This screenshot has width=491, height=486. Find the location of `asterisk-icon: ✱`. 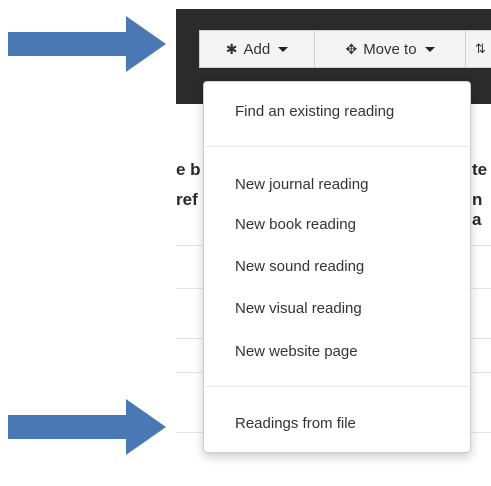

asterisk-icon: ✱ is located at coordinates (231, 48).